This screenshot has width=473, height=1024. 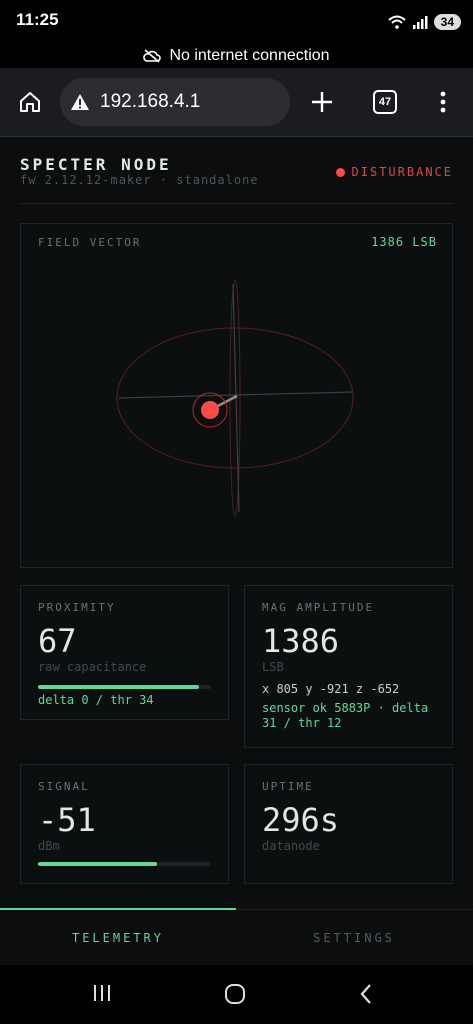 I want to click on tab-bar: TELEMETRY SETTINGS, so click(x=236, y=937).